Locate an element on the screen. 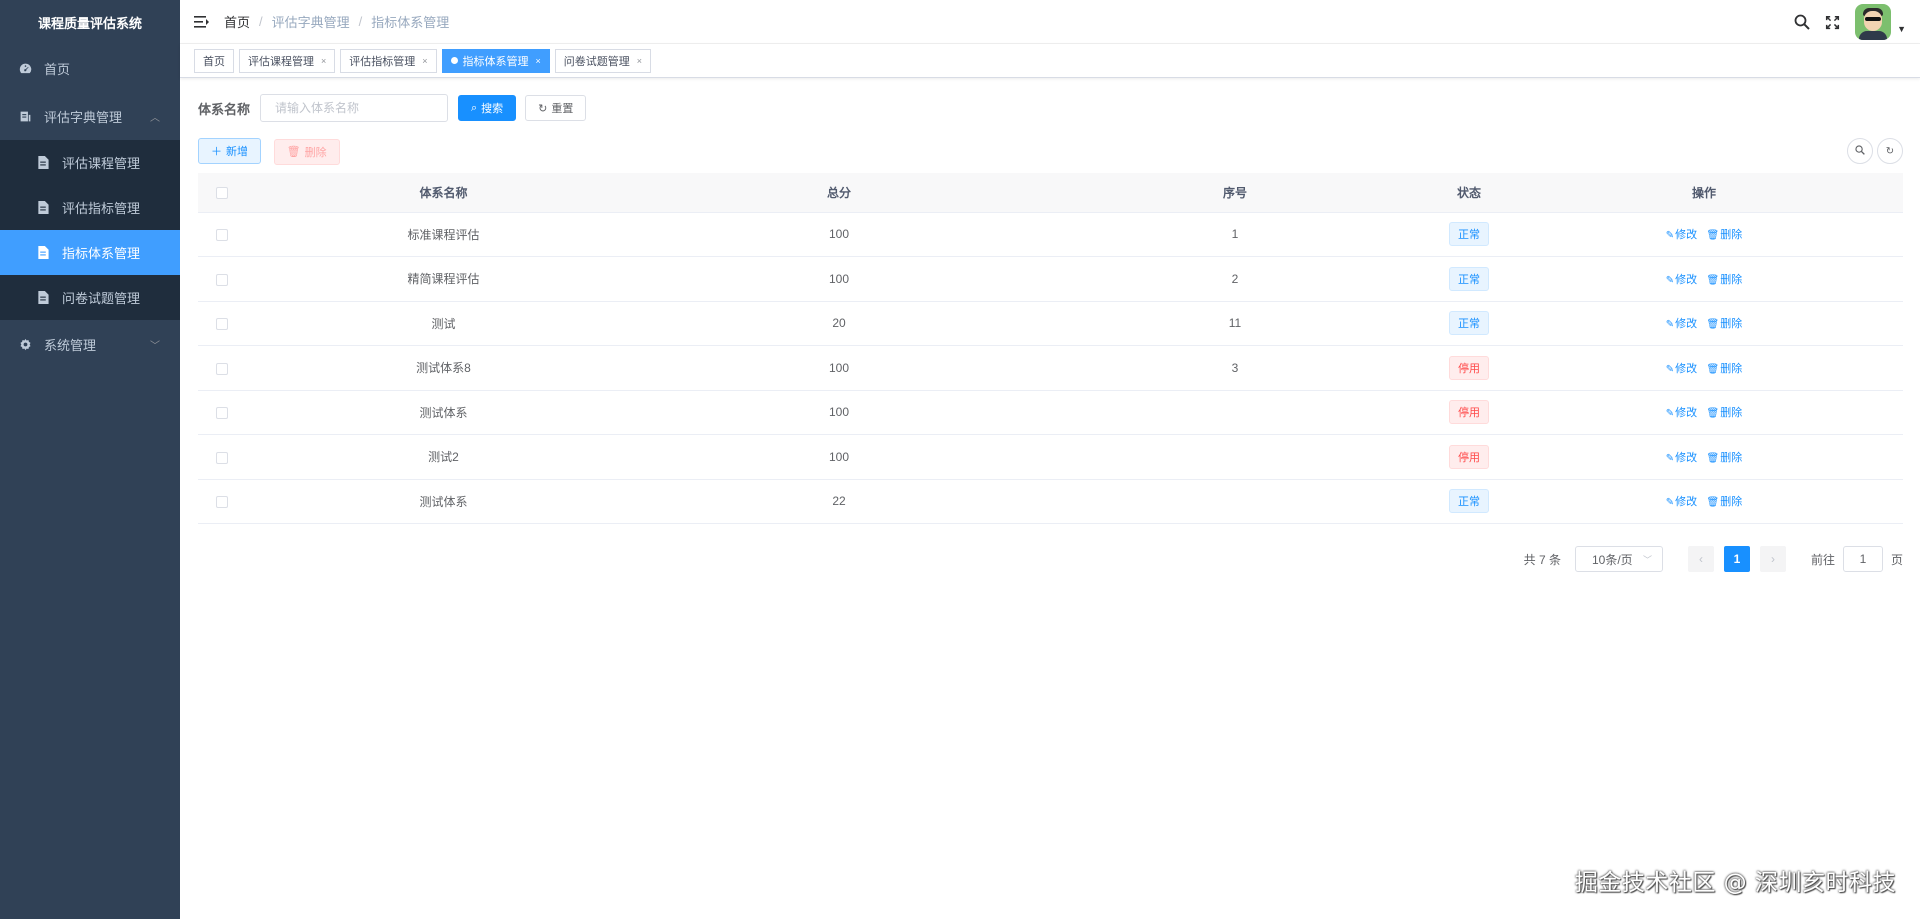  breadcrumb-item-home: 首页 is located at coordinates (237, 21).